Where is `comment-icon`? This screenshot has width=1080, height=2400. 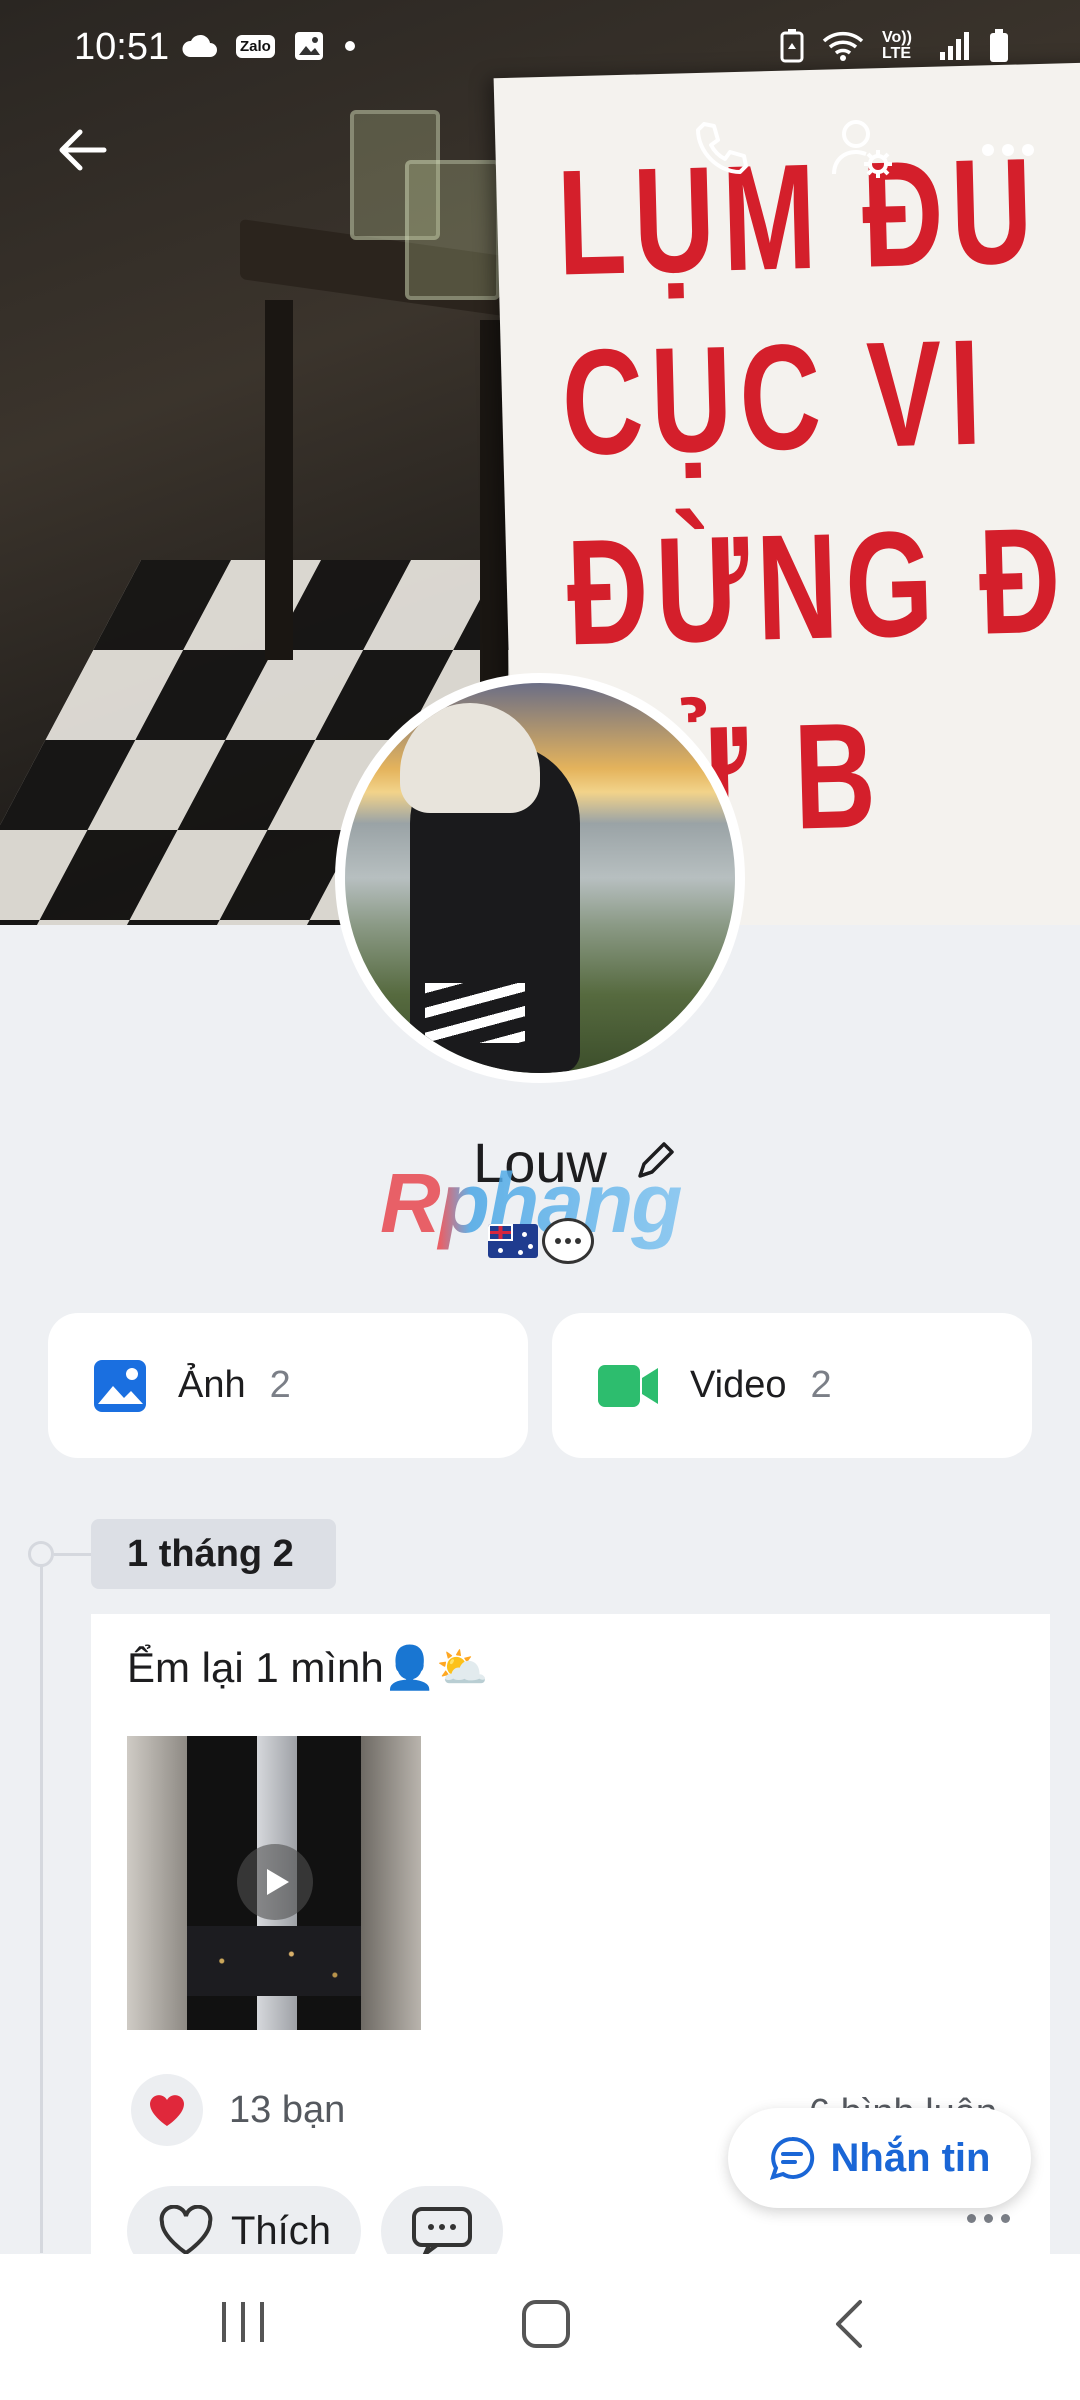 comment-icon is located at coordinates (442, 2231).